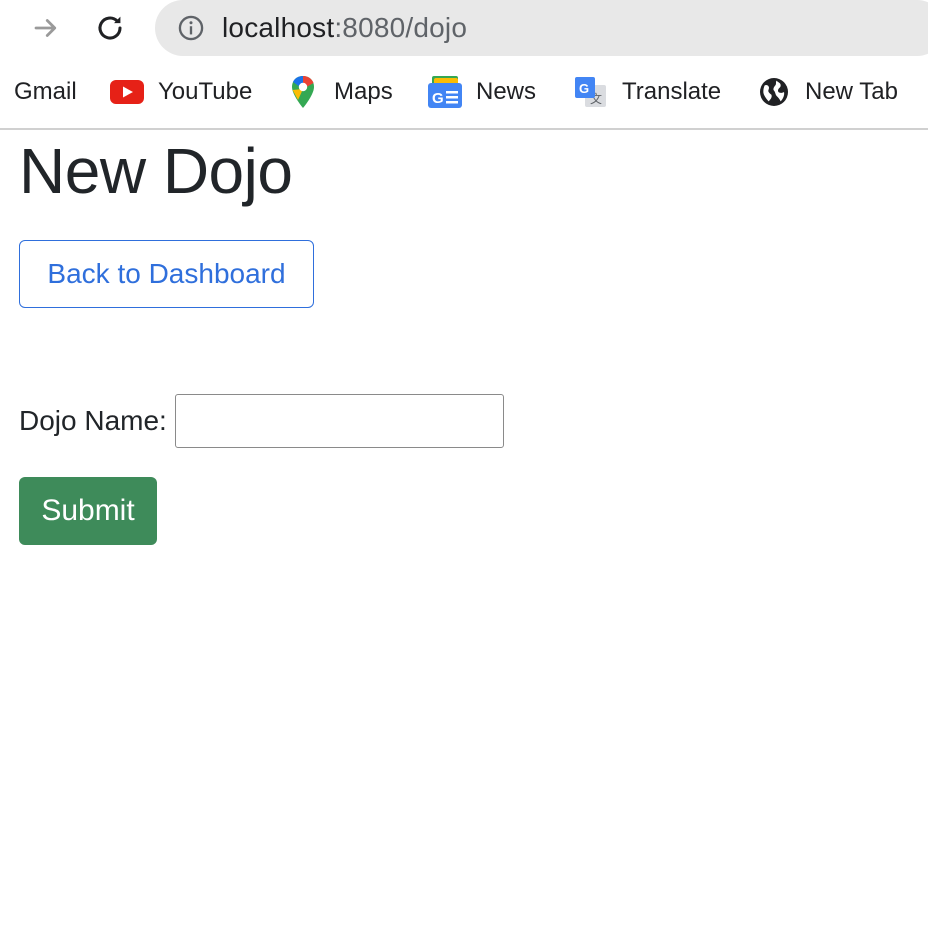 This screenshot has width=928, height=936. What do you see at coordinates (166, 274) in the screenshot?
I see `back-to-dashboard-button: Back to Dashboard` at bounding box center [166, 274].